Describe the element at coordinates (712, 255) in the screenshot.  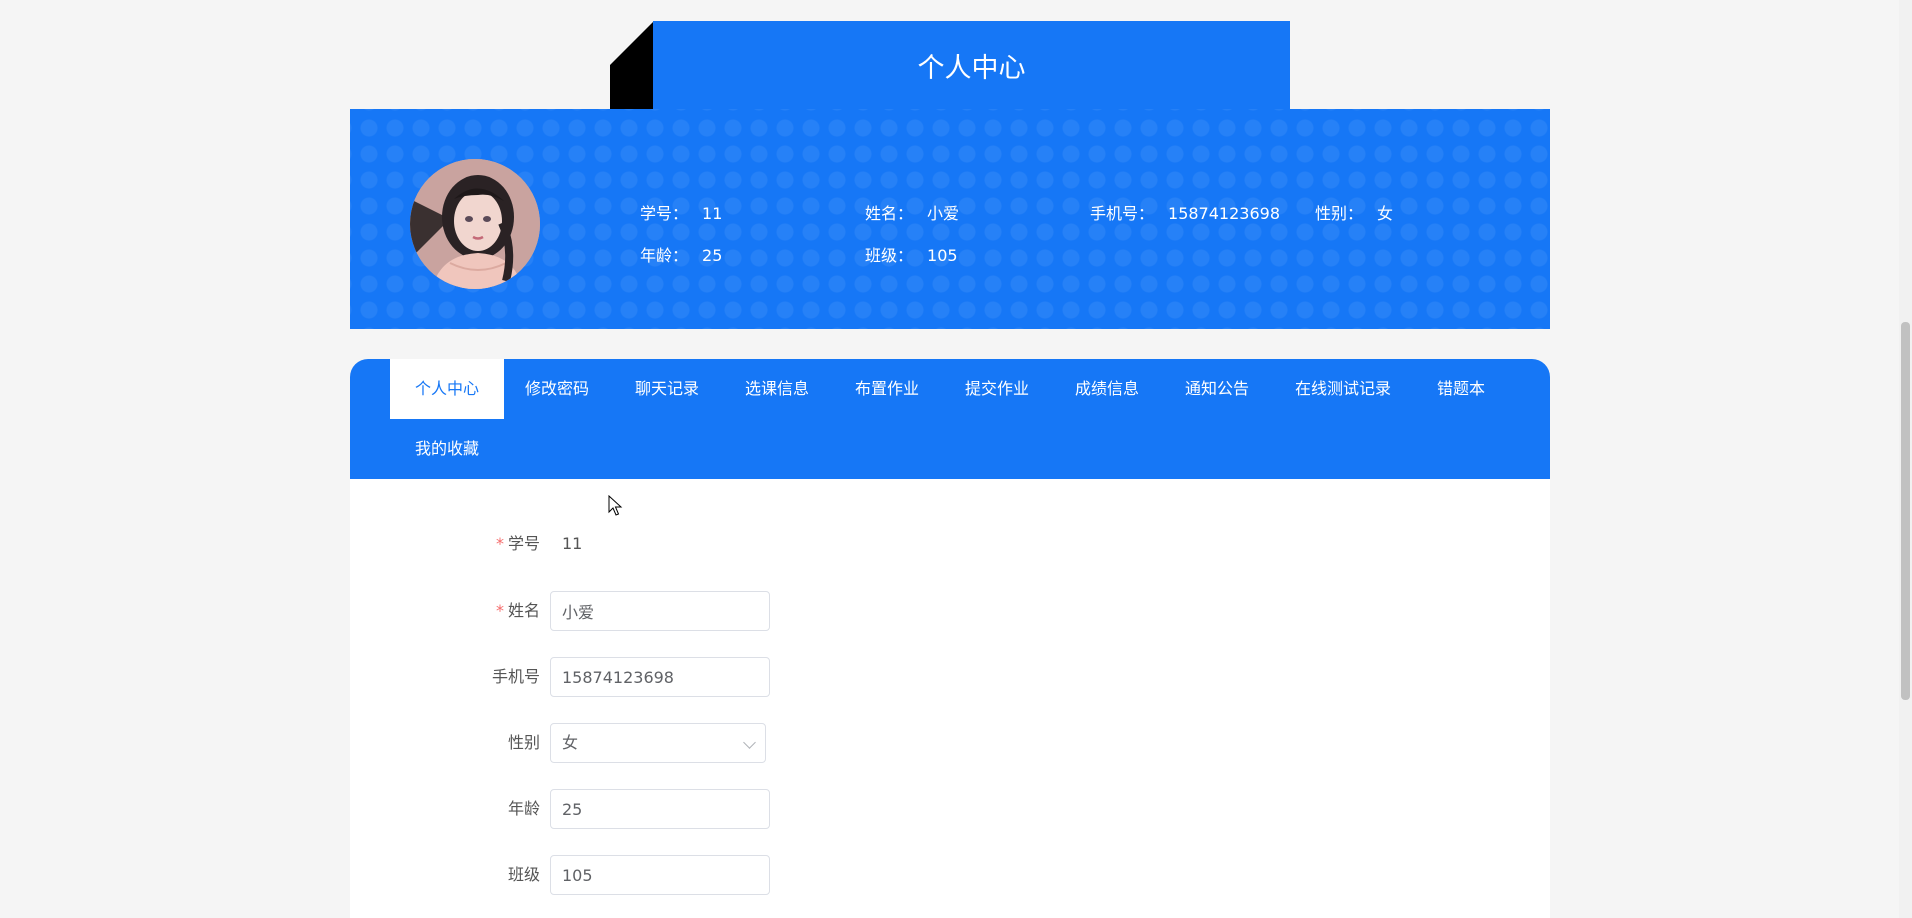
I see `profile-age-value: 25` at that location.